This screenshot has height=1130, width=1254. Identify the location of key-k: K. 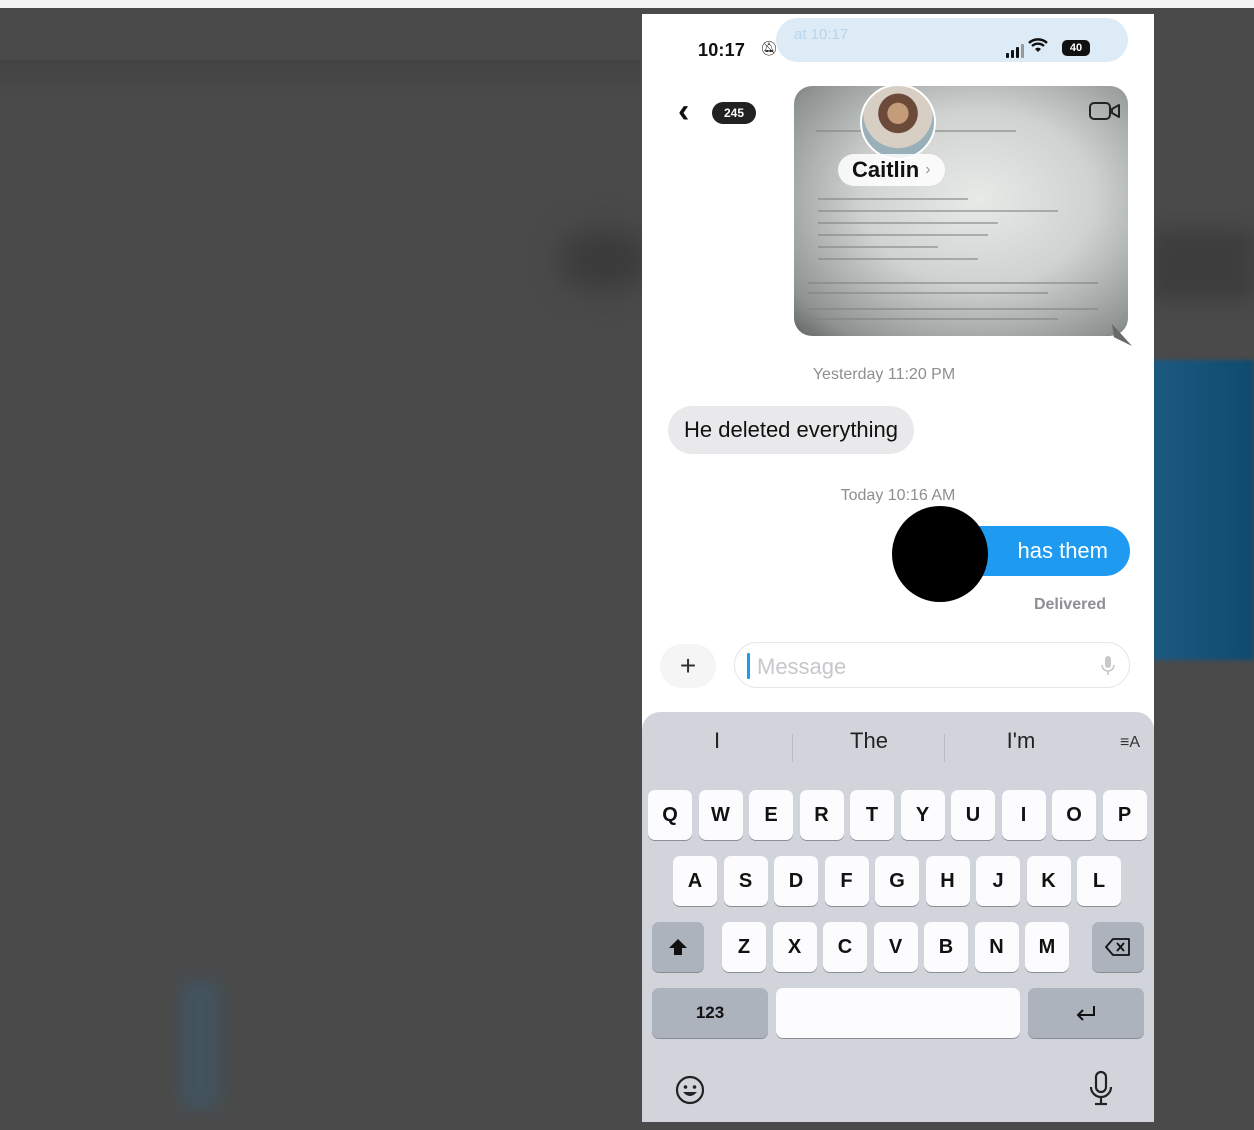
(1048, 881).